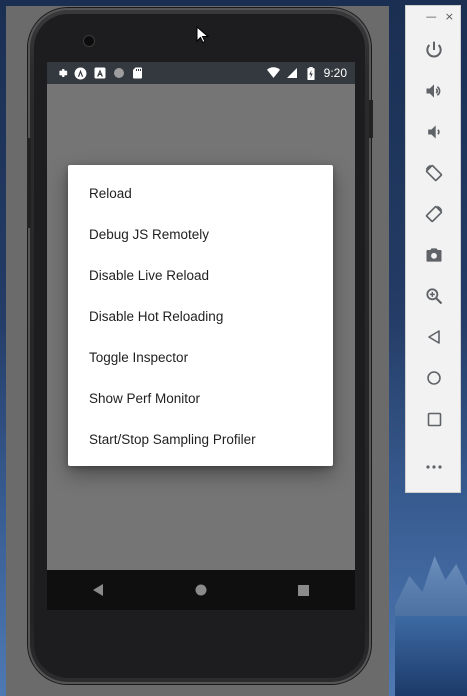 The height and width of the screenshot is (696, 467). I want to click on menu-item-reload: Reload, so click(200, 193).